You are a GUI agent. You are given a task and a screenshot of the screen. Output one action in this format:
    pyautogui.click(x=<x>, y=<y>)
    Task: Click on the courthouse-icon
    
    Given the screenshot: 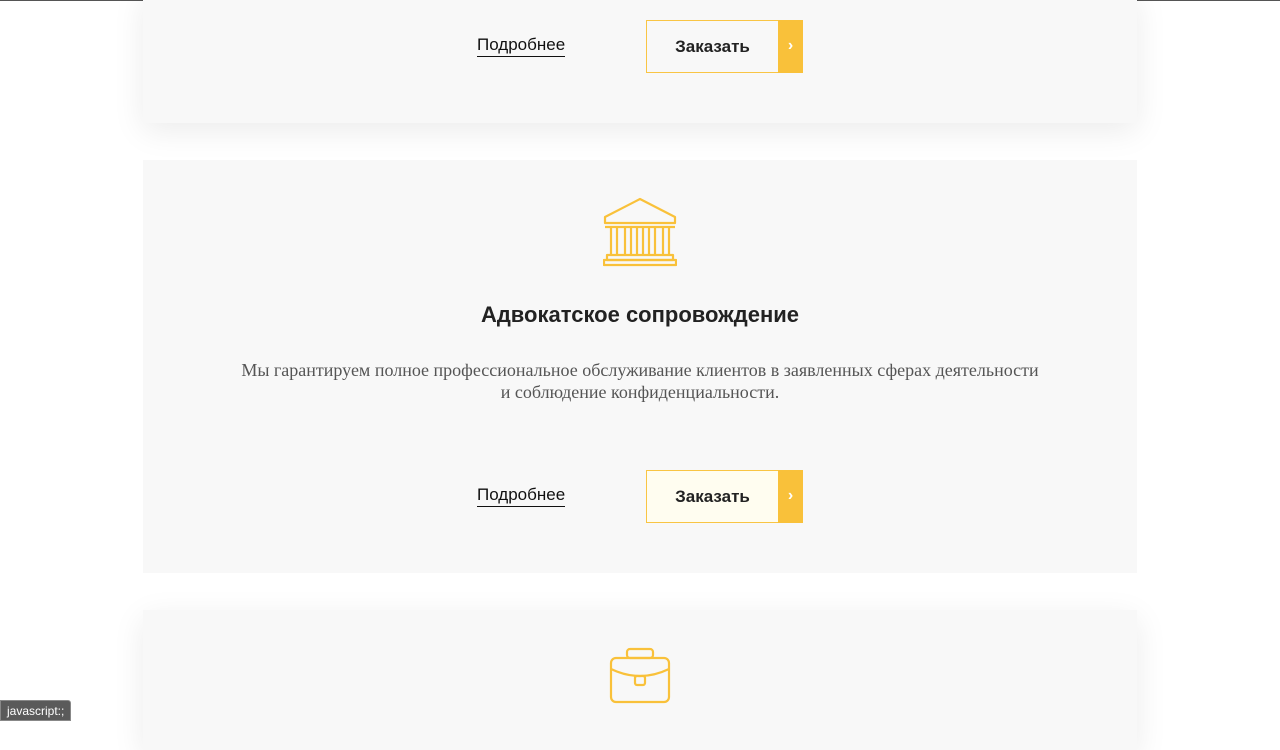 What is the action you would take?
    pyautogui.click(x=640, y=232)
    